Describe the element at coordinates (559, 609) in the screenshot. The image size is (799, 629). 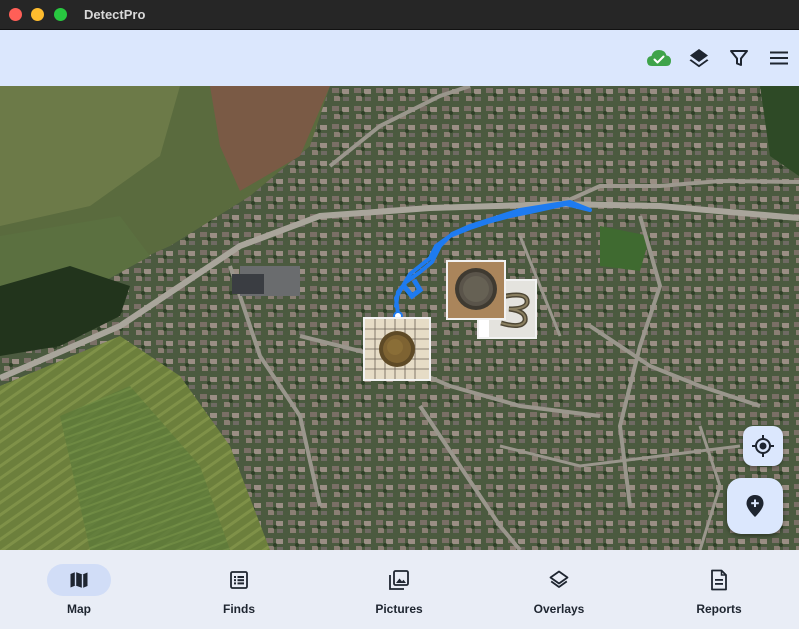
I see `nav-overlays-label: Overlays` at that location.